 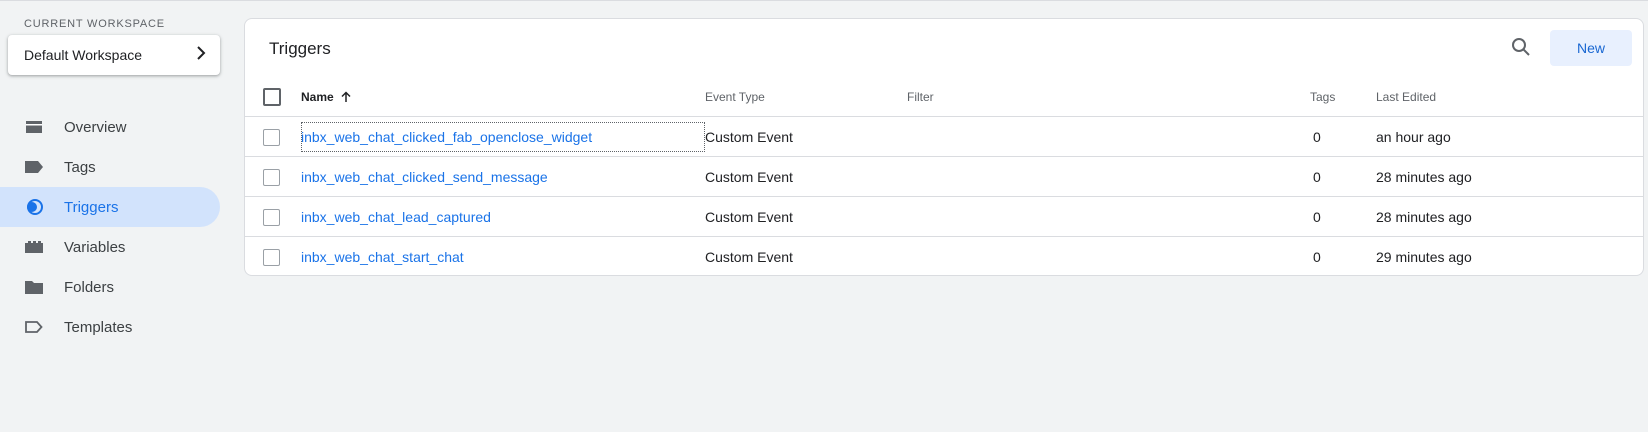 I want to click on last-edited-cell: an hour ago, so click(x=1413, y=137).